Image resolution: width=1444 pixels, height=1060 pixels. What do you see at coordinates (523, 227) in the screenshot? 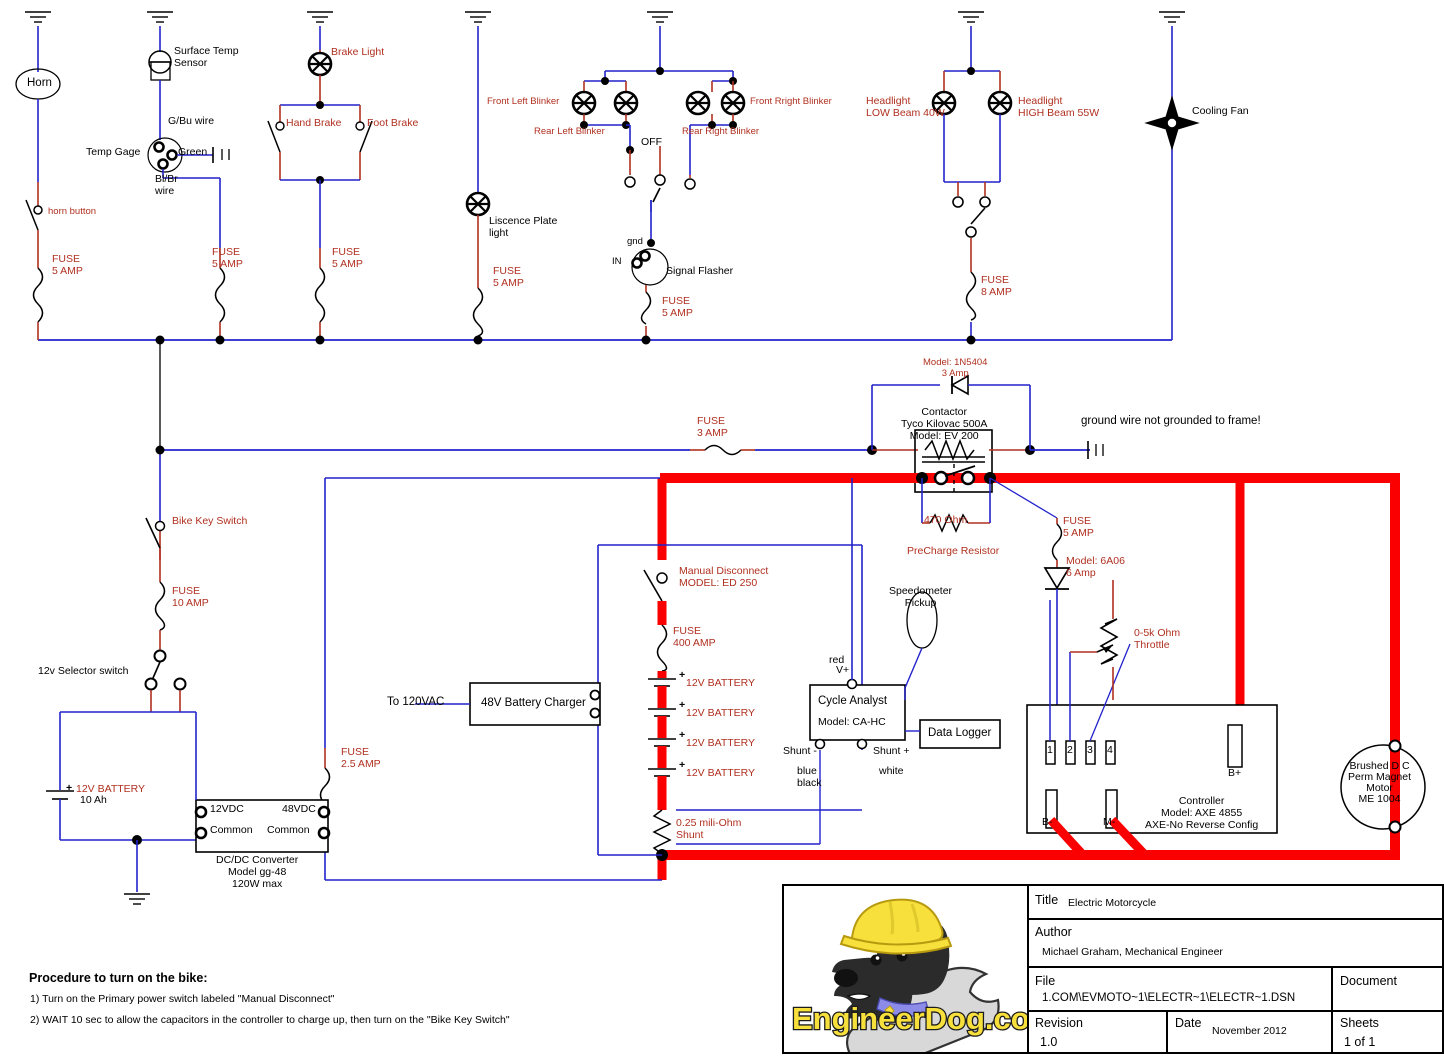
I see `license-plate-light-label: Liscence Plate light` at bounding box center [523, 227].